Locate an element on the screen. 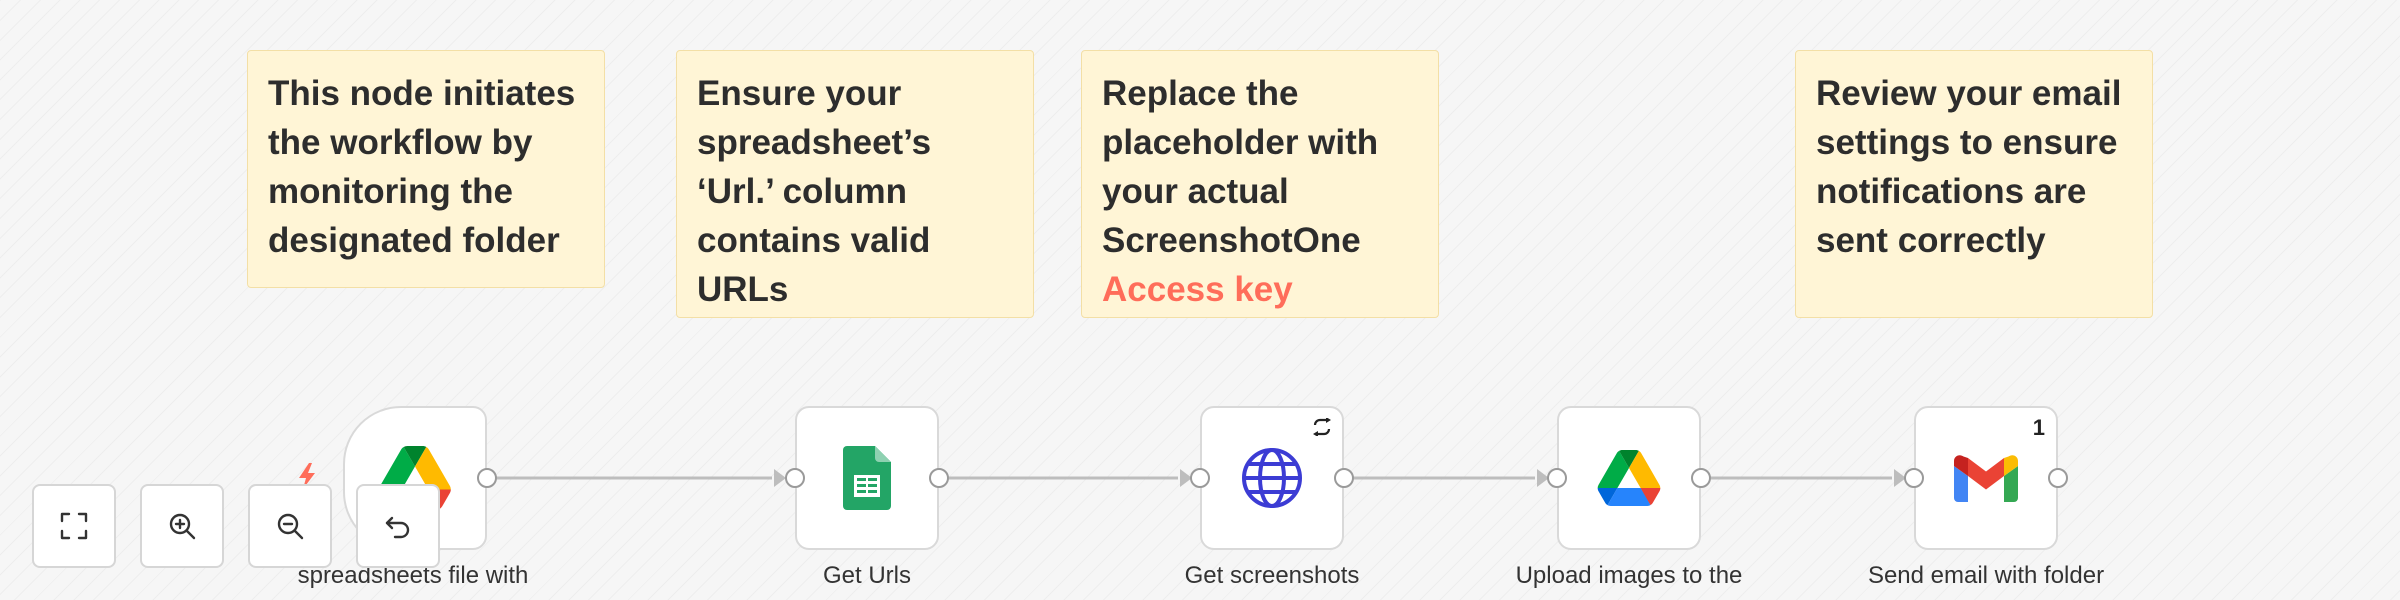  zoom-in-button is located at coordinates (182, 526).